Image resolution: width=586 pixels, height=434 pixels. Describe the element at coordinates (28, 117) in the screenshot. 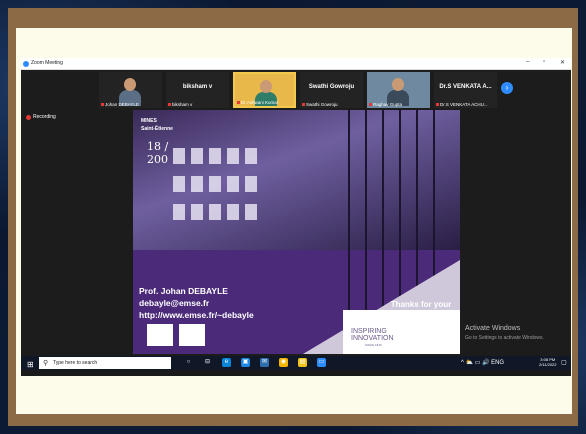

I see `recording-icon` at that location.